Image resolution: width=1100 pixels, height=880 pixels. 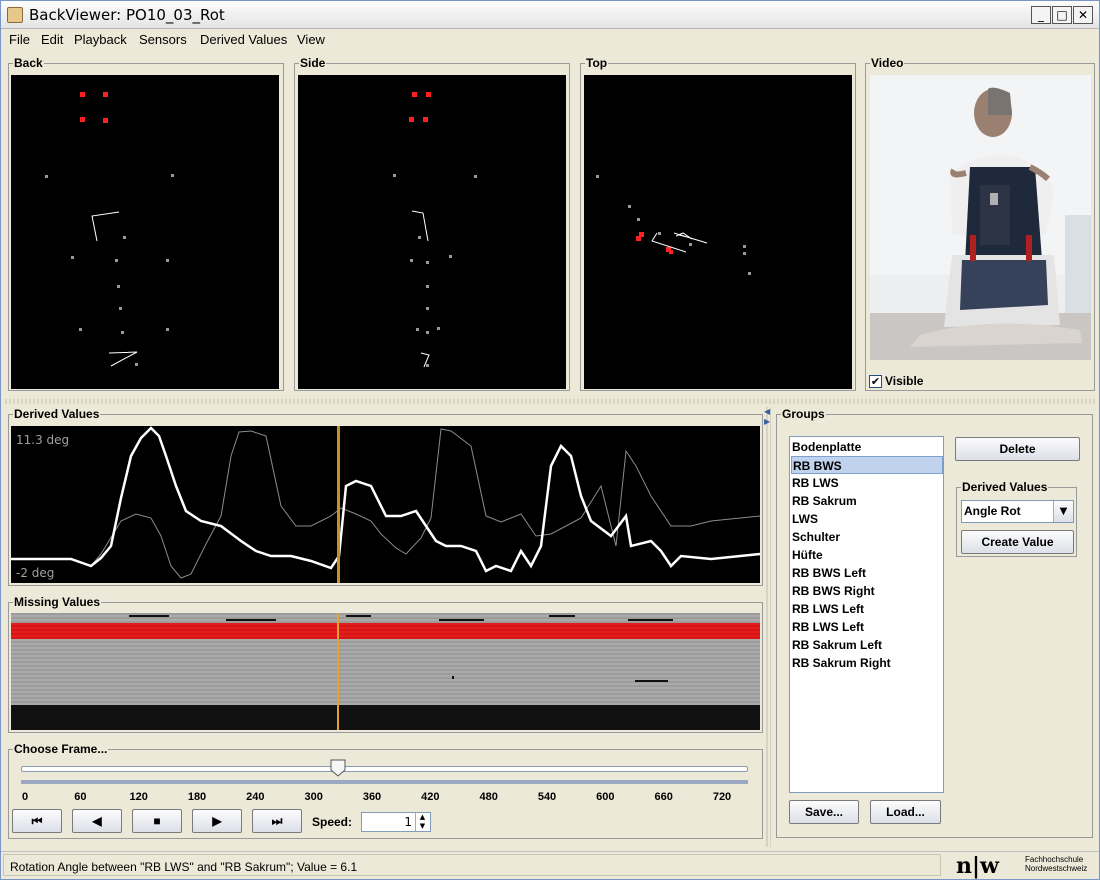 I want to click on close-button: ✕, so click(x=1083, y=15).